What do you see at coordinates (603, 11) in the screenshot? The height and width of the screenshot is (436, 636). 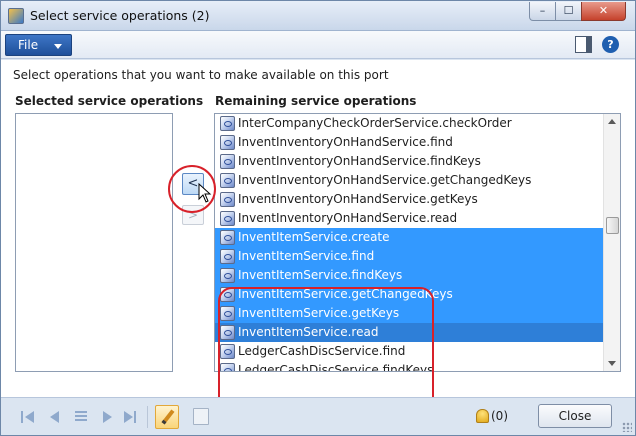 I see `close-window-button: ✕` at bounding box center [603, 11].